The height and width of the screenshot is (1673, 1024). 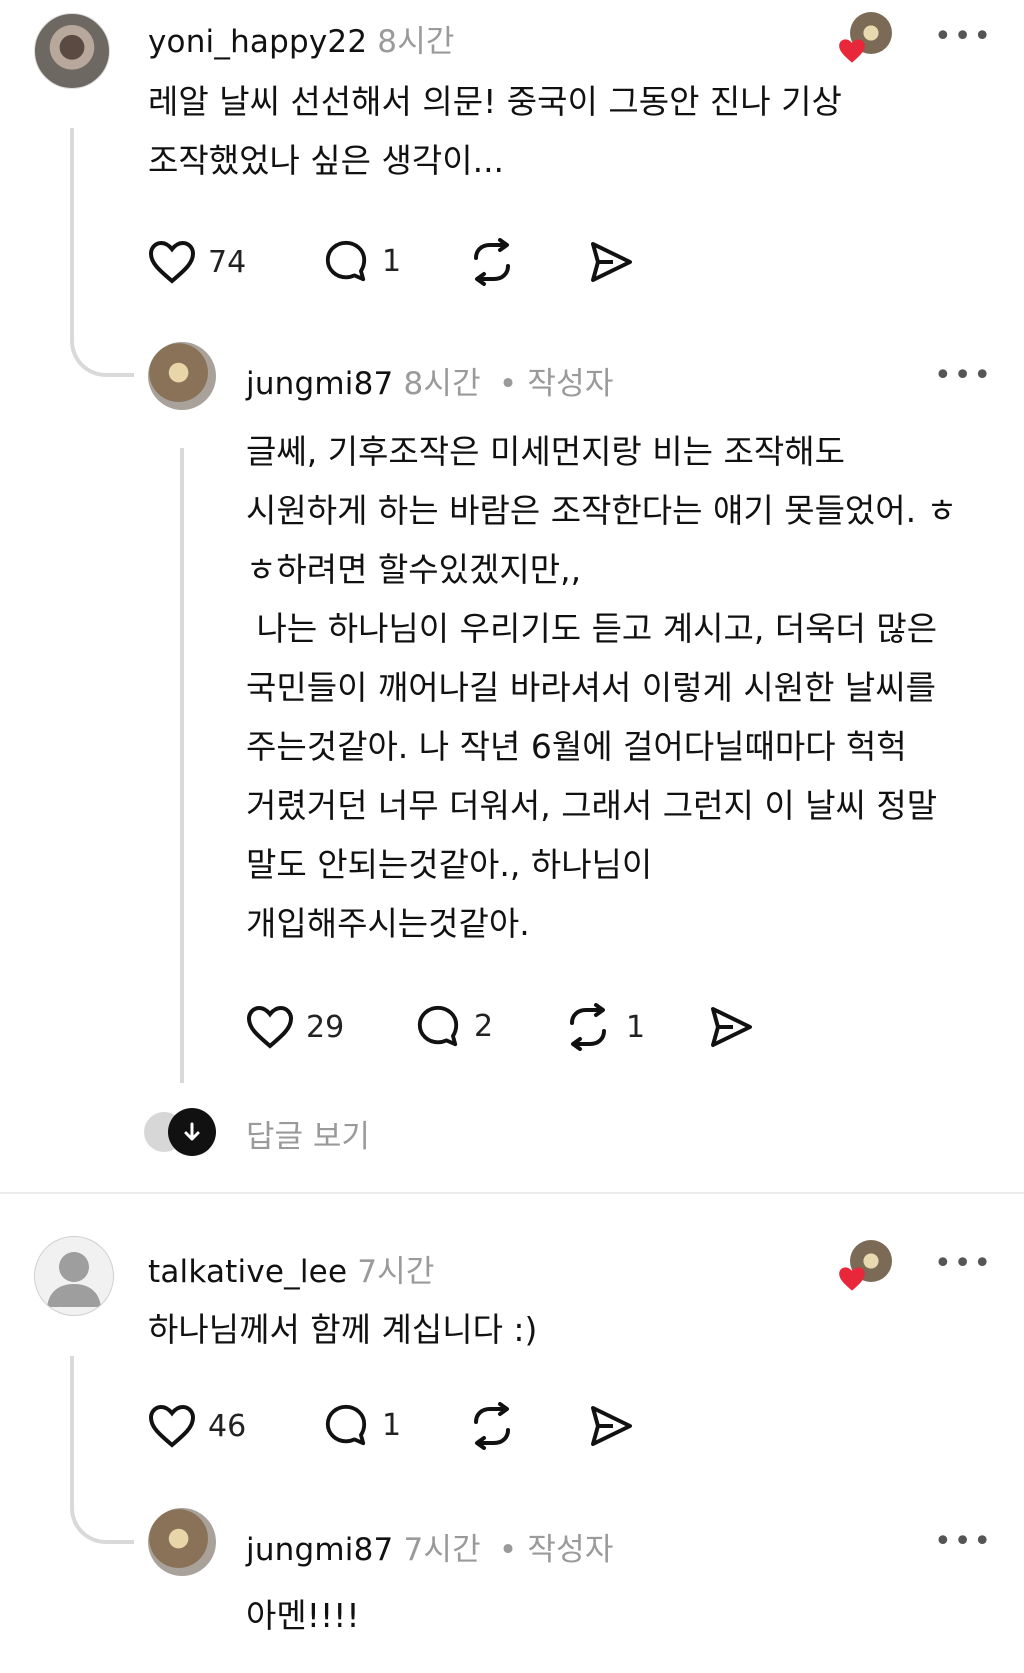 What do you see at coordinates (197, 262) in the screenshot?
I see `like-action: 74` at bounding box center [197, 262].